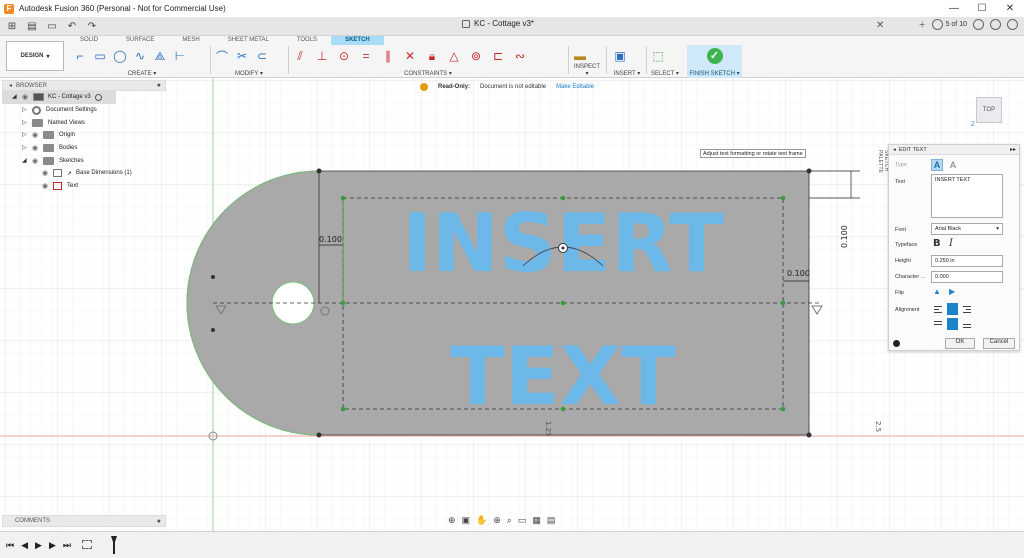  I want to click on flip-vertical-icon: ▲, so click(937, 291).